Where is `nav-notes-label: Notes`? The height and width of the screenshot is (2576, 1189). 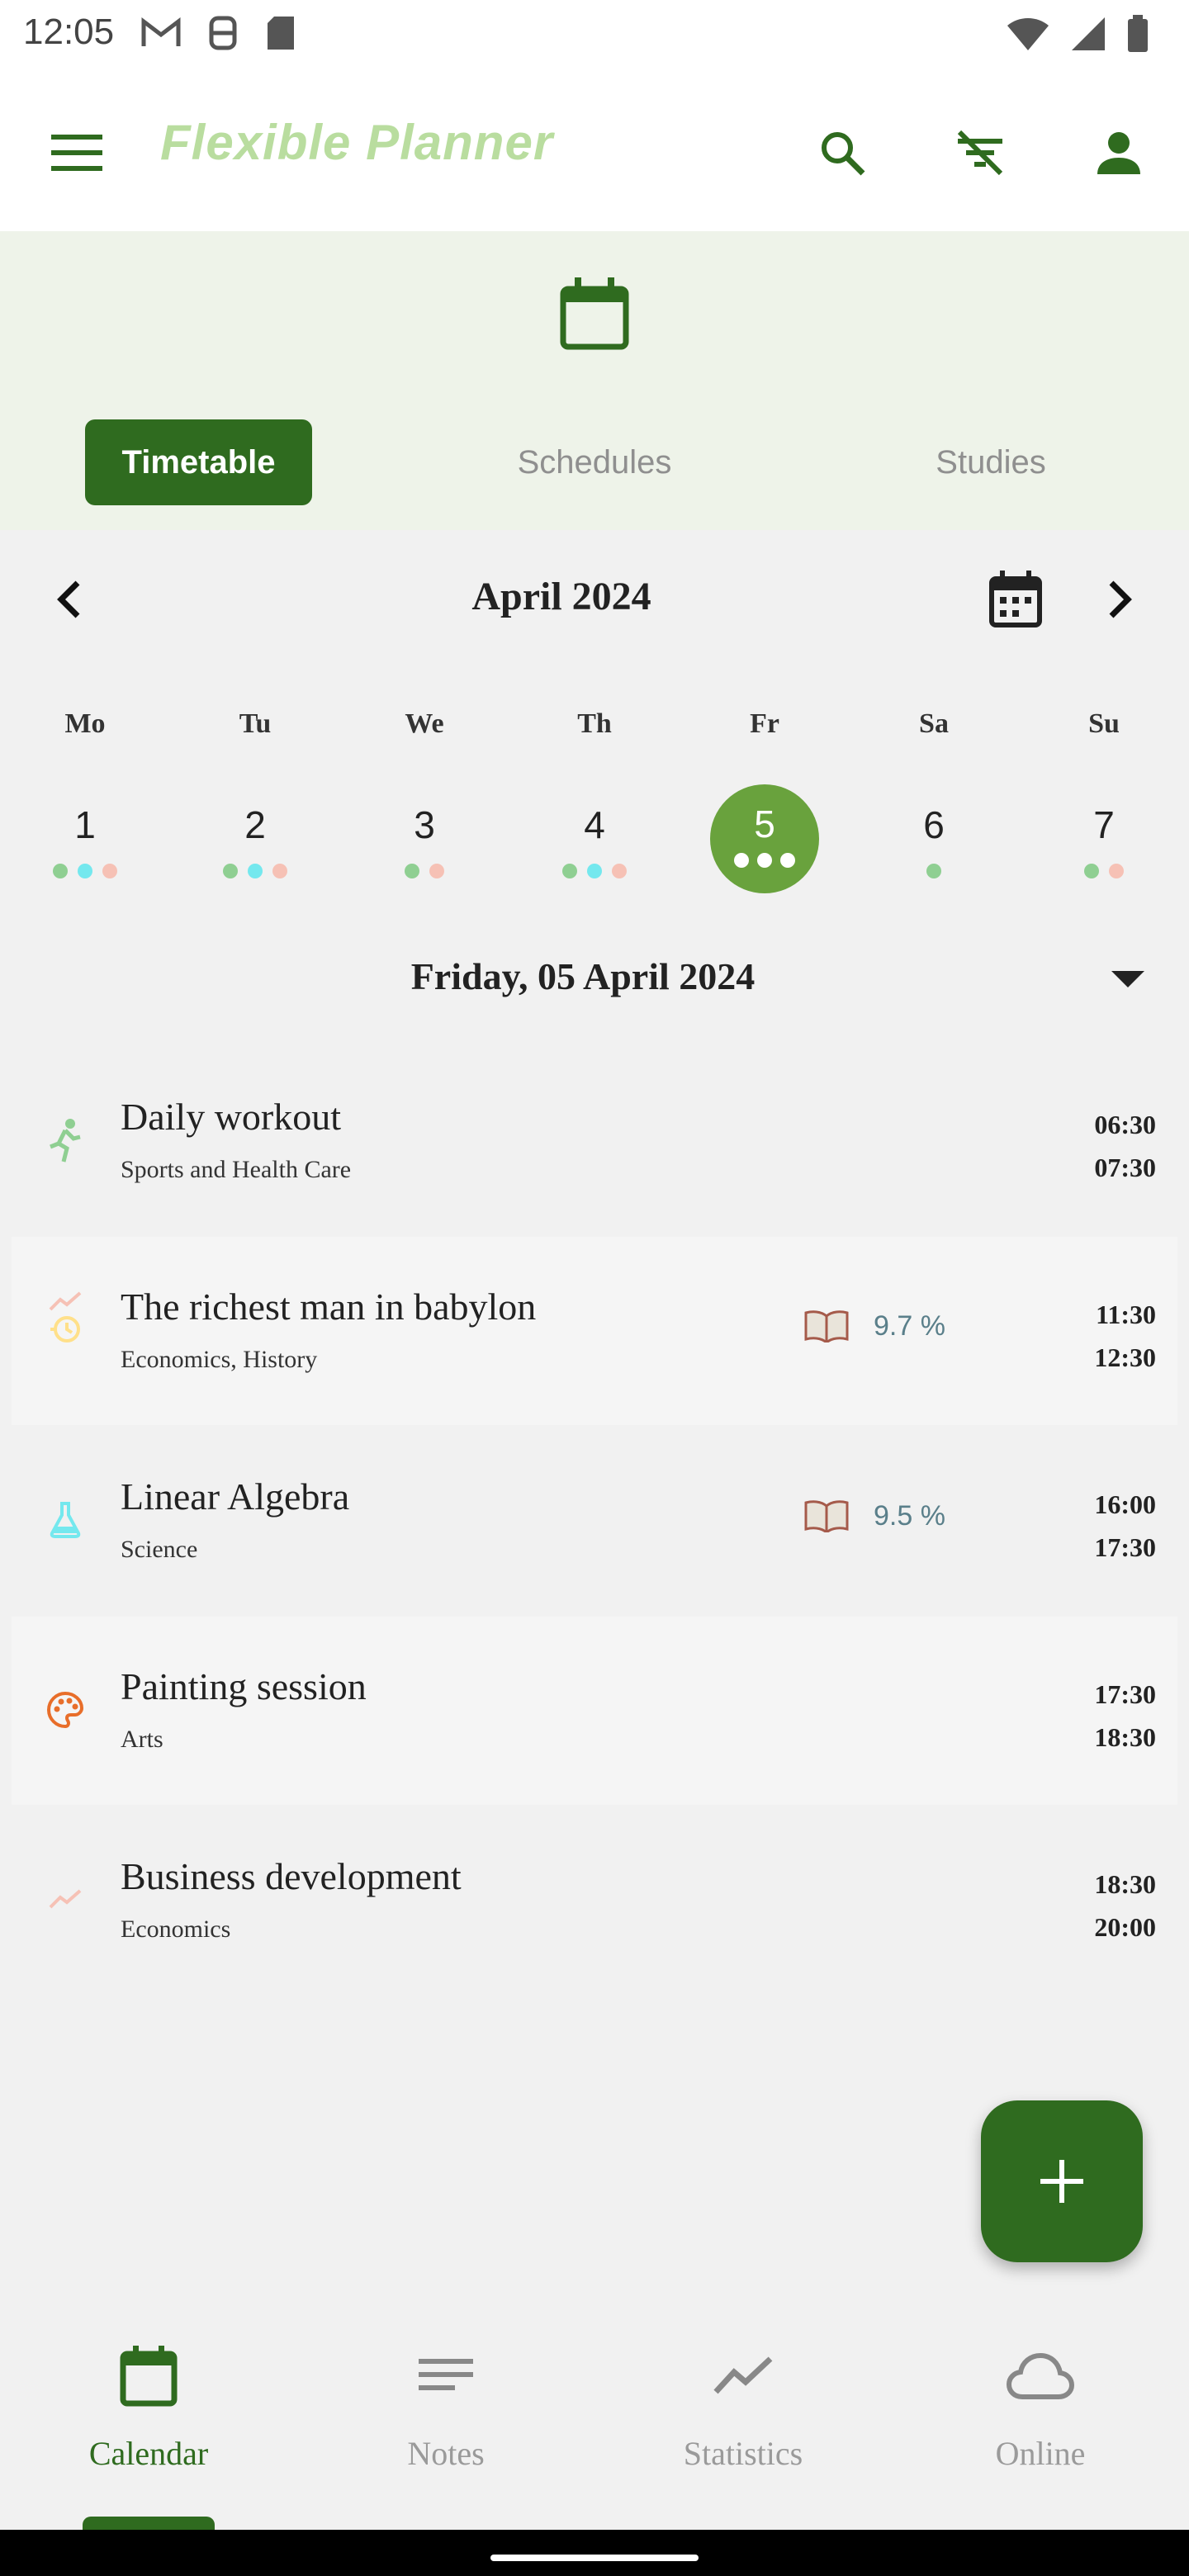
nav-notes-label: Notes is located at coordinates (446, 2453).